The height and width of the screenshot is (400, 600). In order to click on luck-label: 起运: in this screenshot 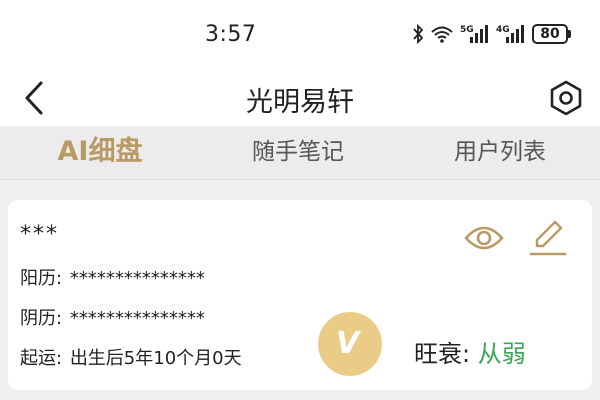, I will do `click(41, 358)`.